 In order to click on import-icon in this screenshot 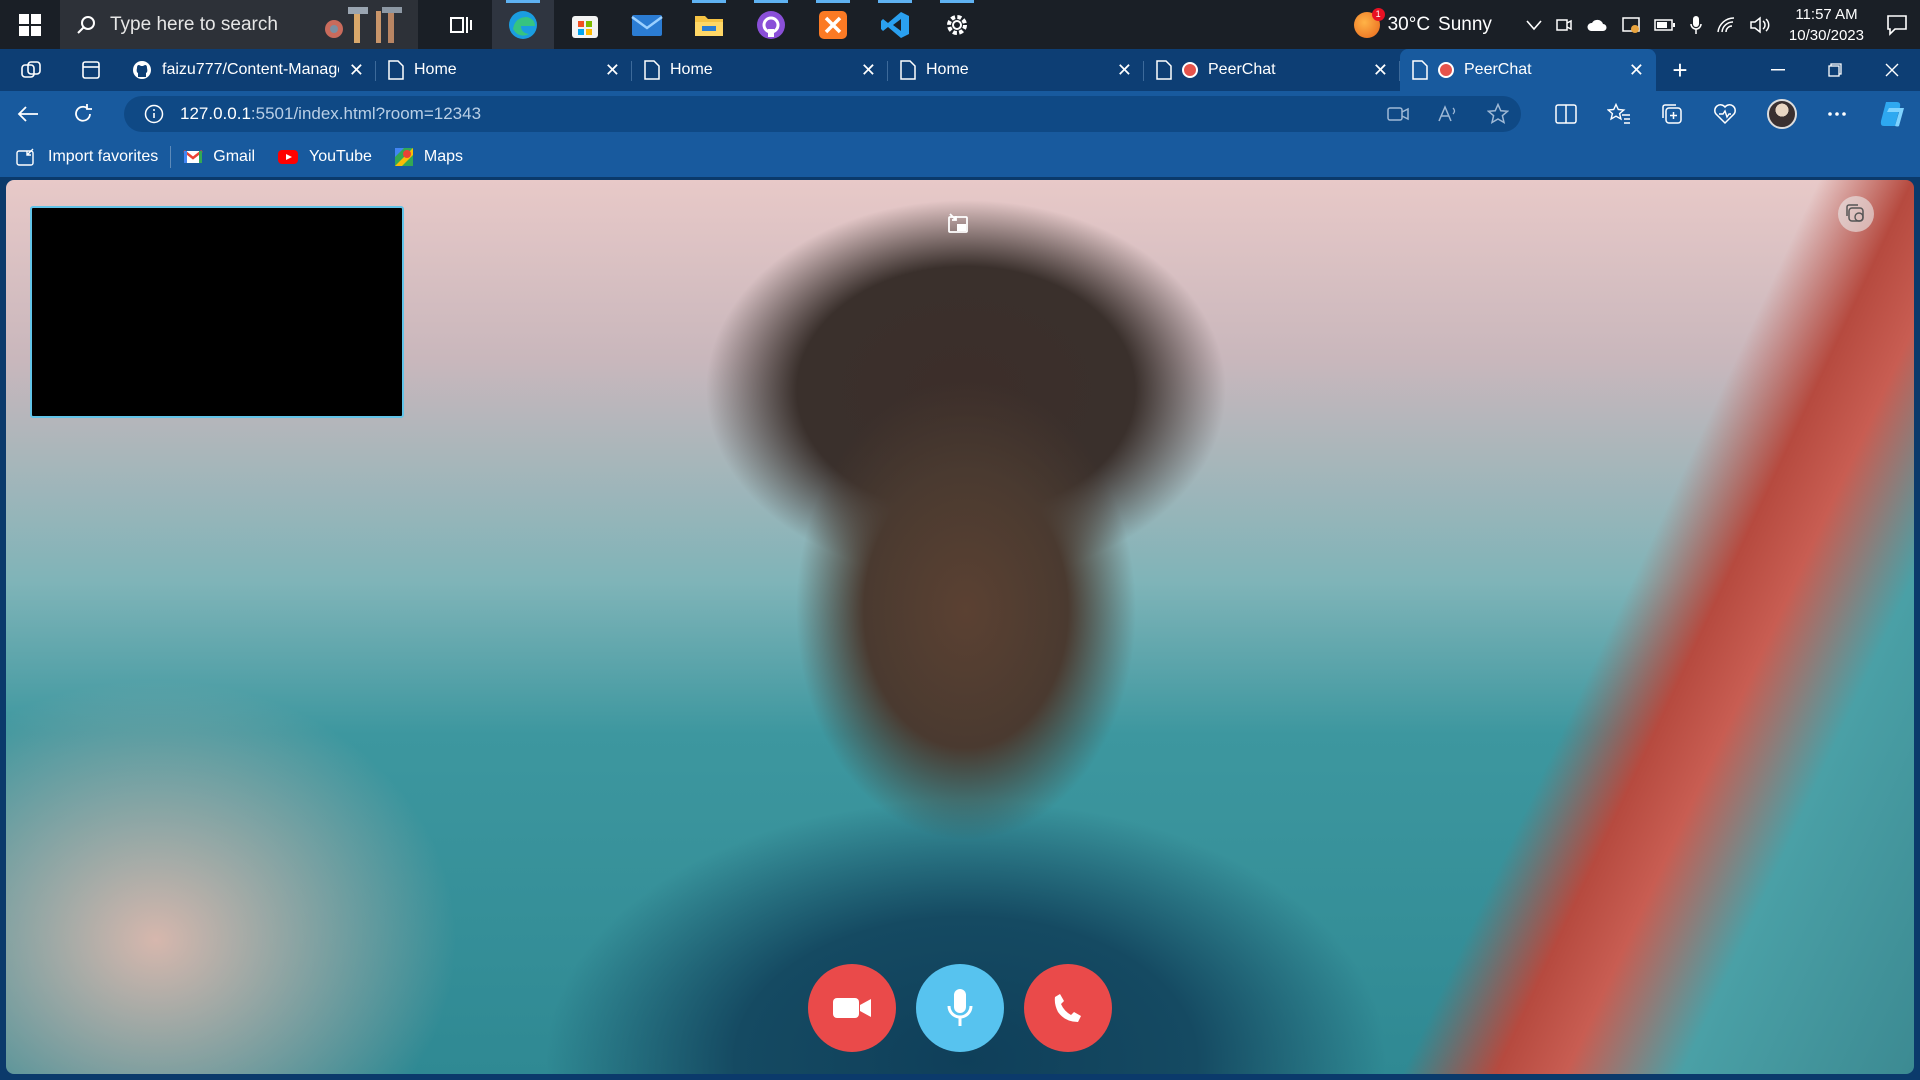, I will do `click(25, 157)`.